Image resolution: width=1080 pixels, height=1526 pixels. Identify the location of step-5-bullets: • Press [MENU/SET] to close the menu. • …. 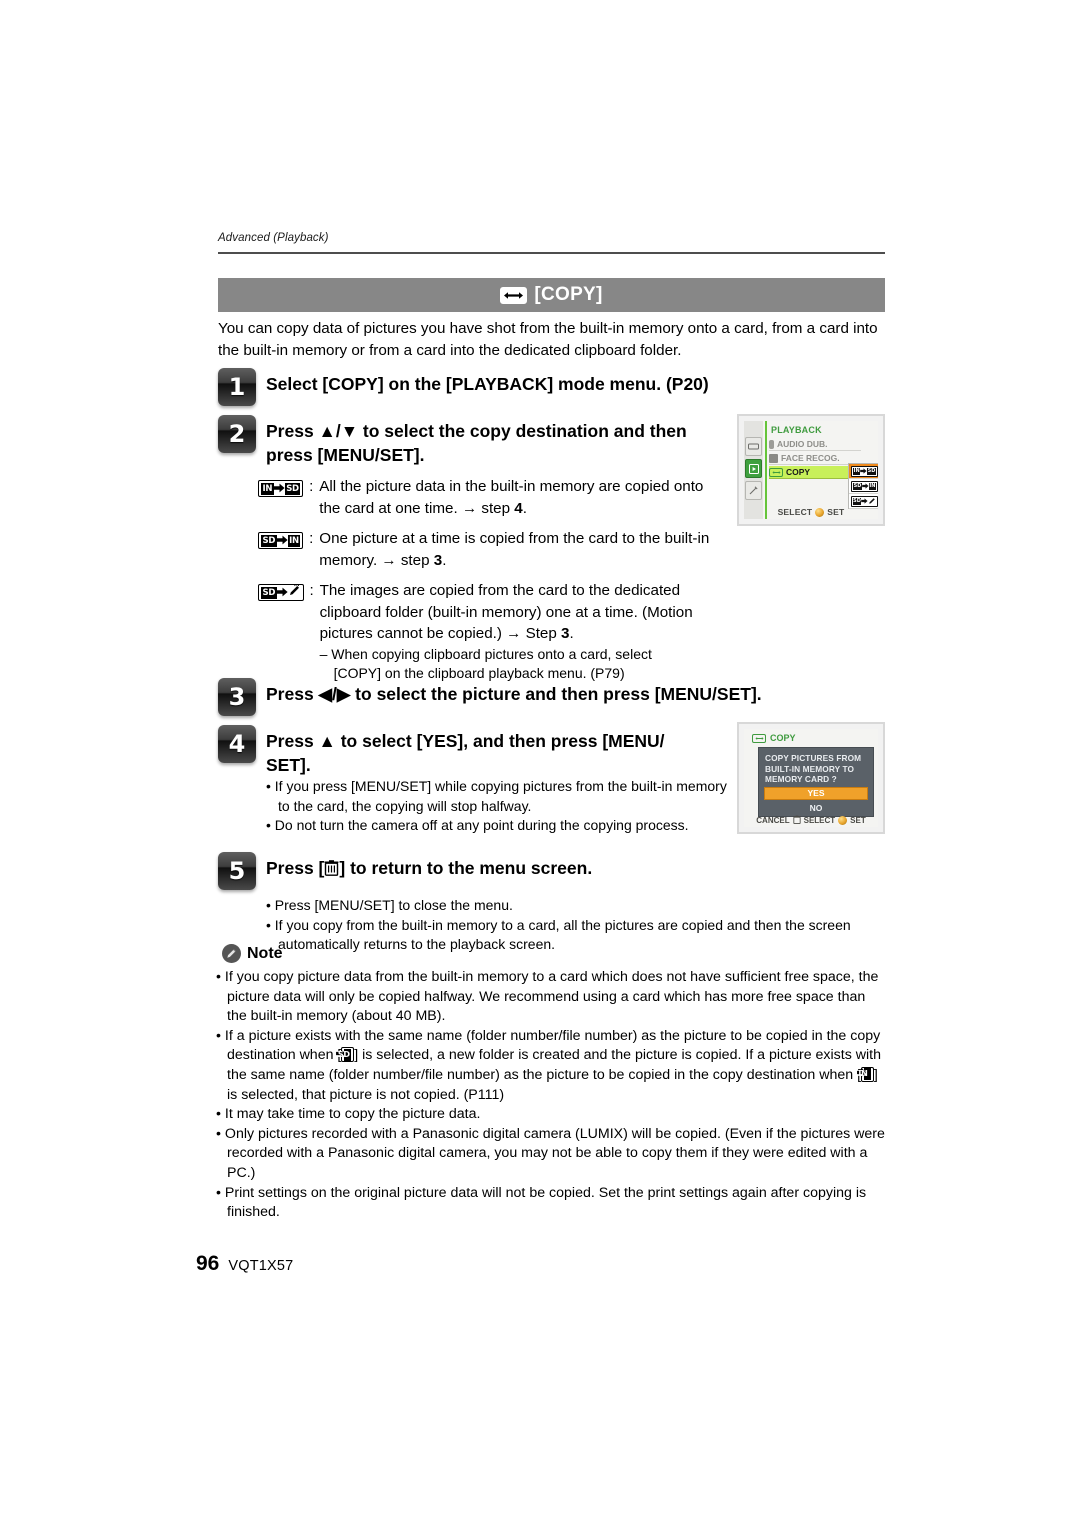
(577, 925).